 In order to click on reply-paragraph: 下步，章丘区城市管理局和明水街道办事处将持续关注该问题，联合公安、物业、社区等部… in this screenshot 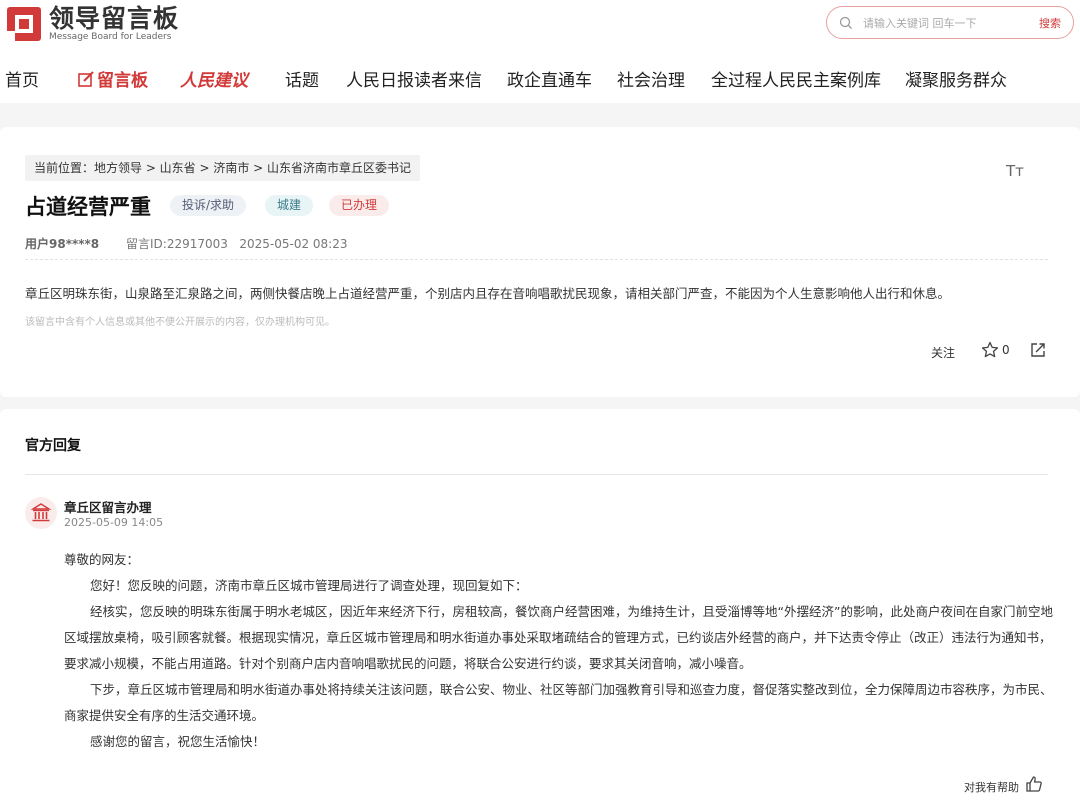, I will do `click(558, 702)`.